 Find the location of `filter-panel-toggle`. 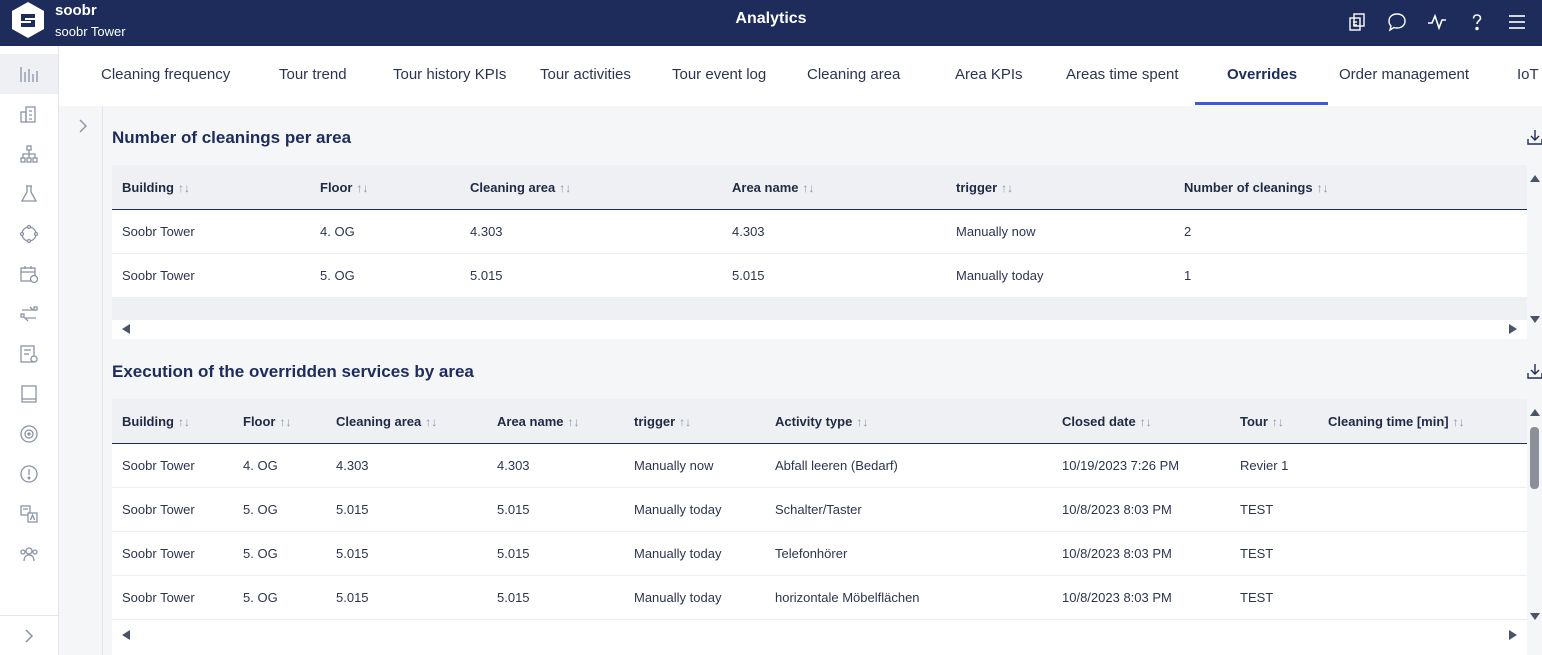

filter-panel-toggle is located at coordinates (81, 380).